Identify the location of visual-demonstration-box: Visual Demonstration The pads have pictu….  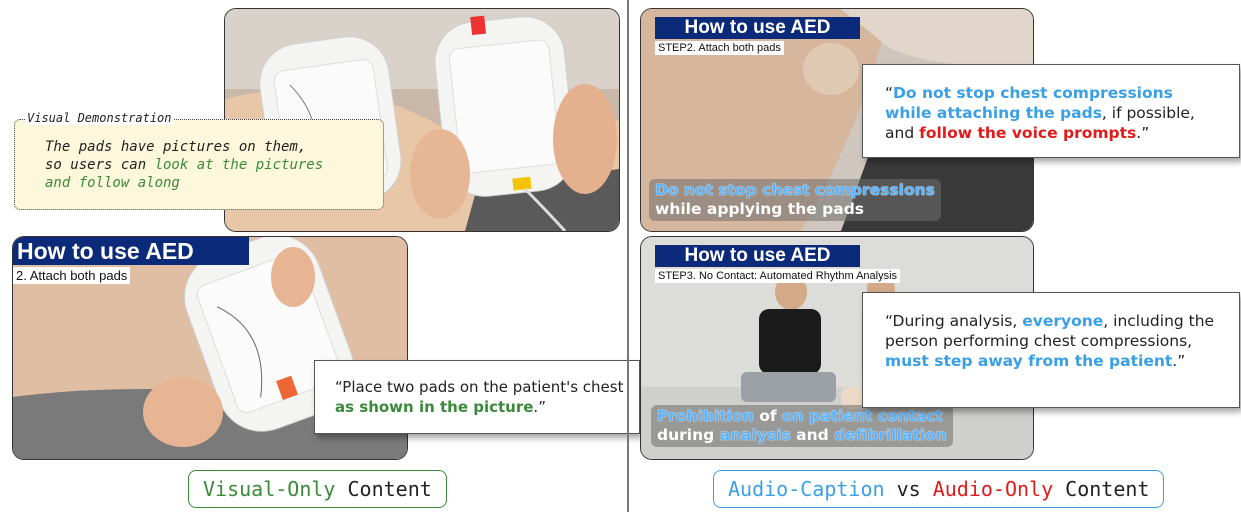
(199, 160).